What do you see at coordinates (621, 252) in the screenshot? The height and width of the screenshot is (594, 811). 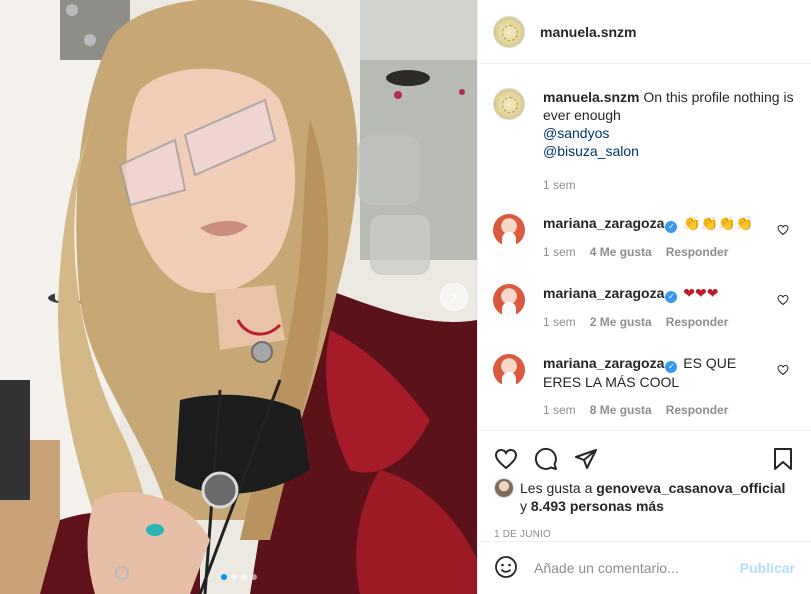 I see `comment-likes: 4 Me gusta` at bounding box center [621, 252].